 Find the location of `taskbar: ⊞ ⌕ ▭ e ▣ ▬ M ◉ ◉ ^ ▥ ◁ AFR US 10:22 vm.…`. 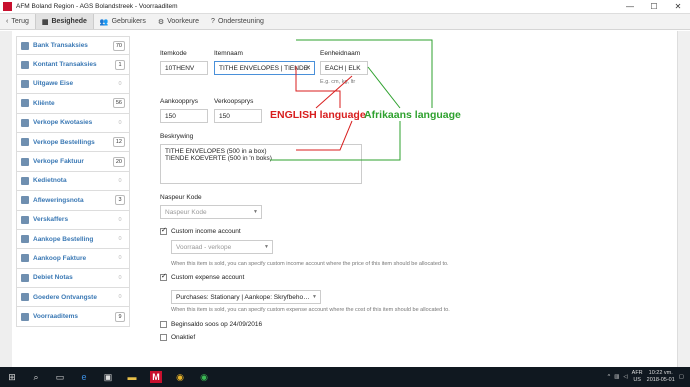

taskbar: ⊞ ⌕ ▭ e ▣ ▬ M ◉ ◉ ^ ▥ ◁ AFR US 10:22 vm.… is located at coordinates (345, 377).